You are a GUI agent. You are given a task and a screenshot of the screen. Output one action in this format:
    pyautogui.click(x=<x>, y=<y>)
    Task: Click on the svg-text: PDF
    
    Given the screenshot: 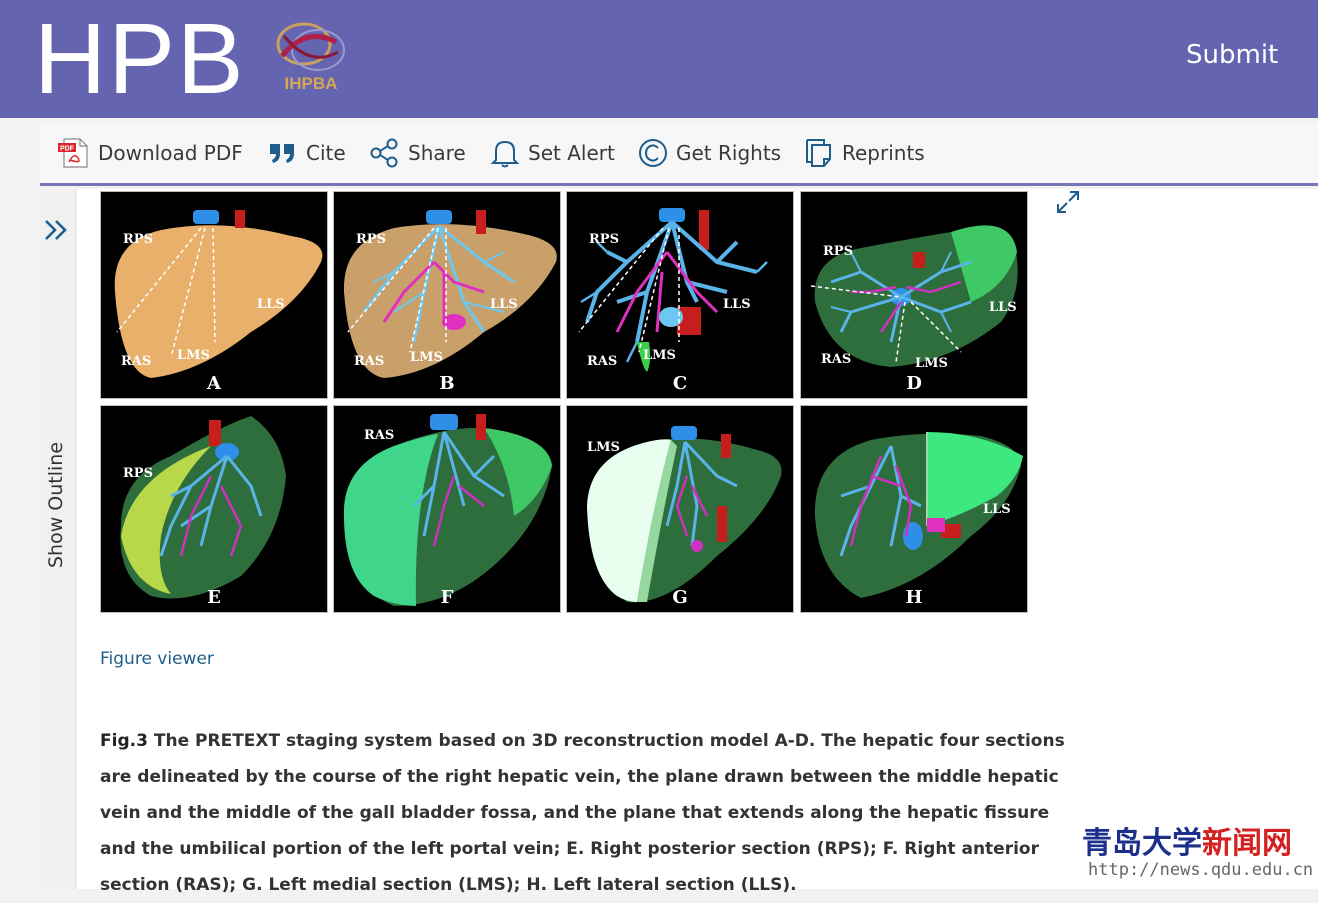 What is the action you would take?
    pyautogui.click(x=67, y=149)
    